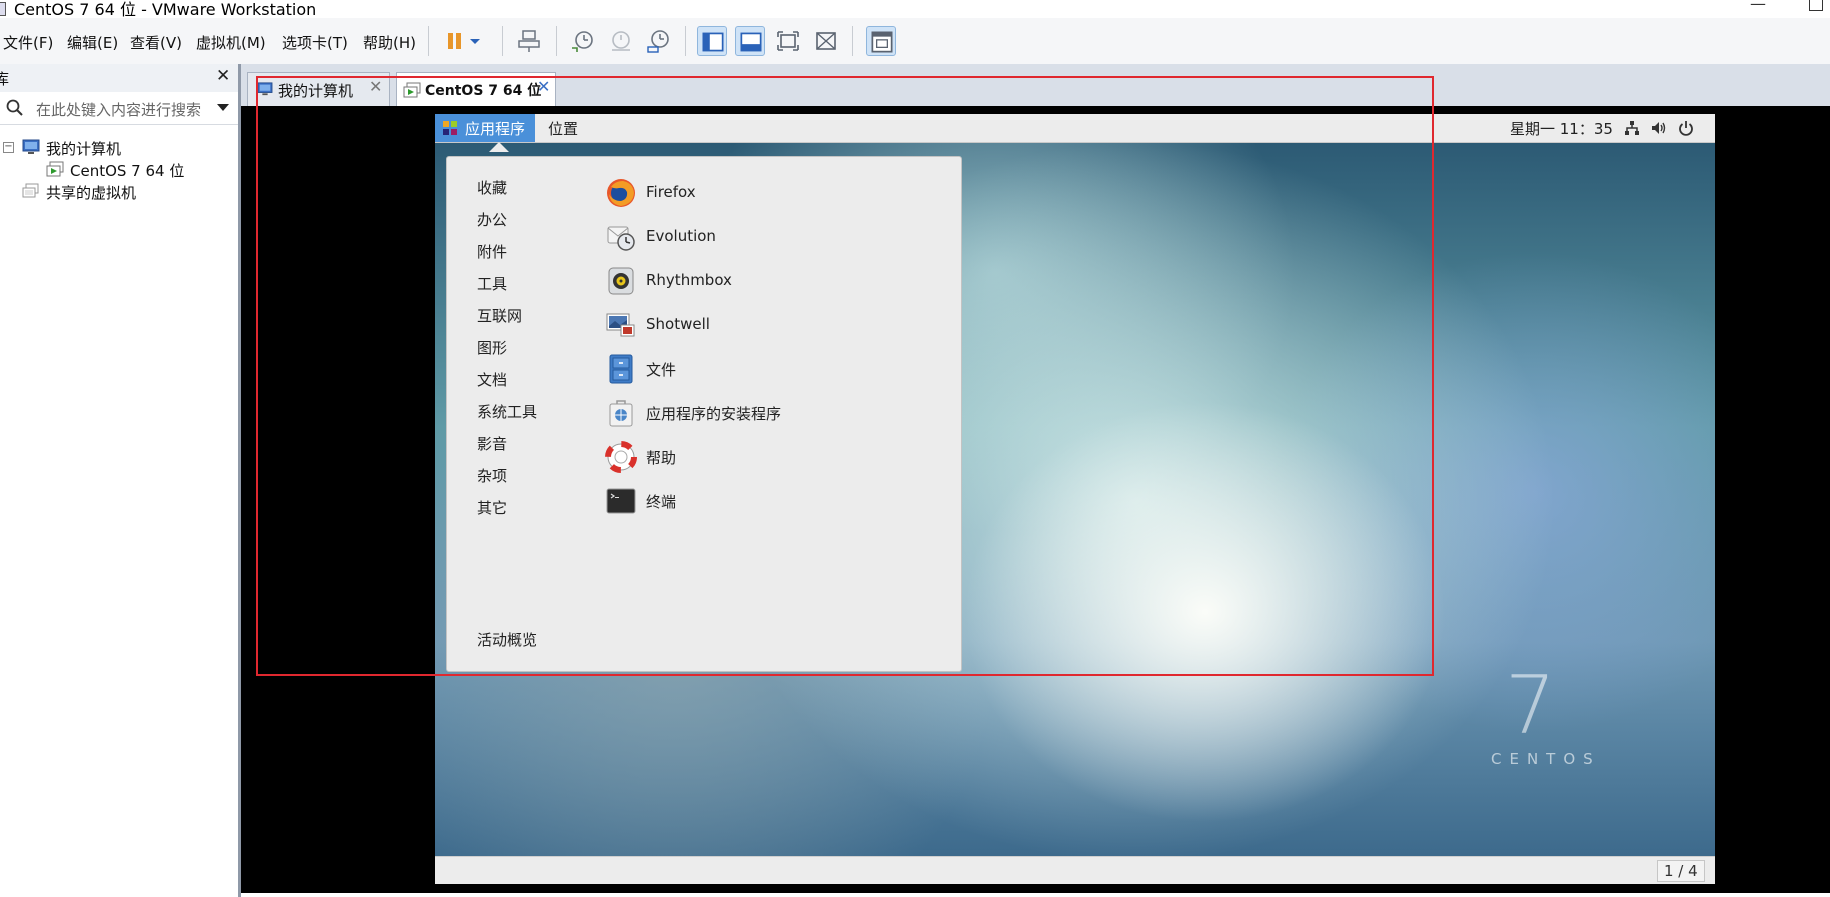 Image resolution: width=1830 pixels, height=897 pixels. What do you see at coordinates (31, 146) in the screenshot?
I see `computer-icon` at bounding box center [31, 146].